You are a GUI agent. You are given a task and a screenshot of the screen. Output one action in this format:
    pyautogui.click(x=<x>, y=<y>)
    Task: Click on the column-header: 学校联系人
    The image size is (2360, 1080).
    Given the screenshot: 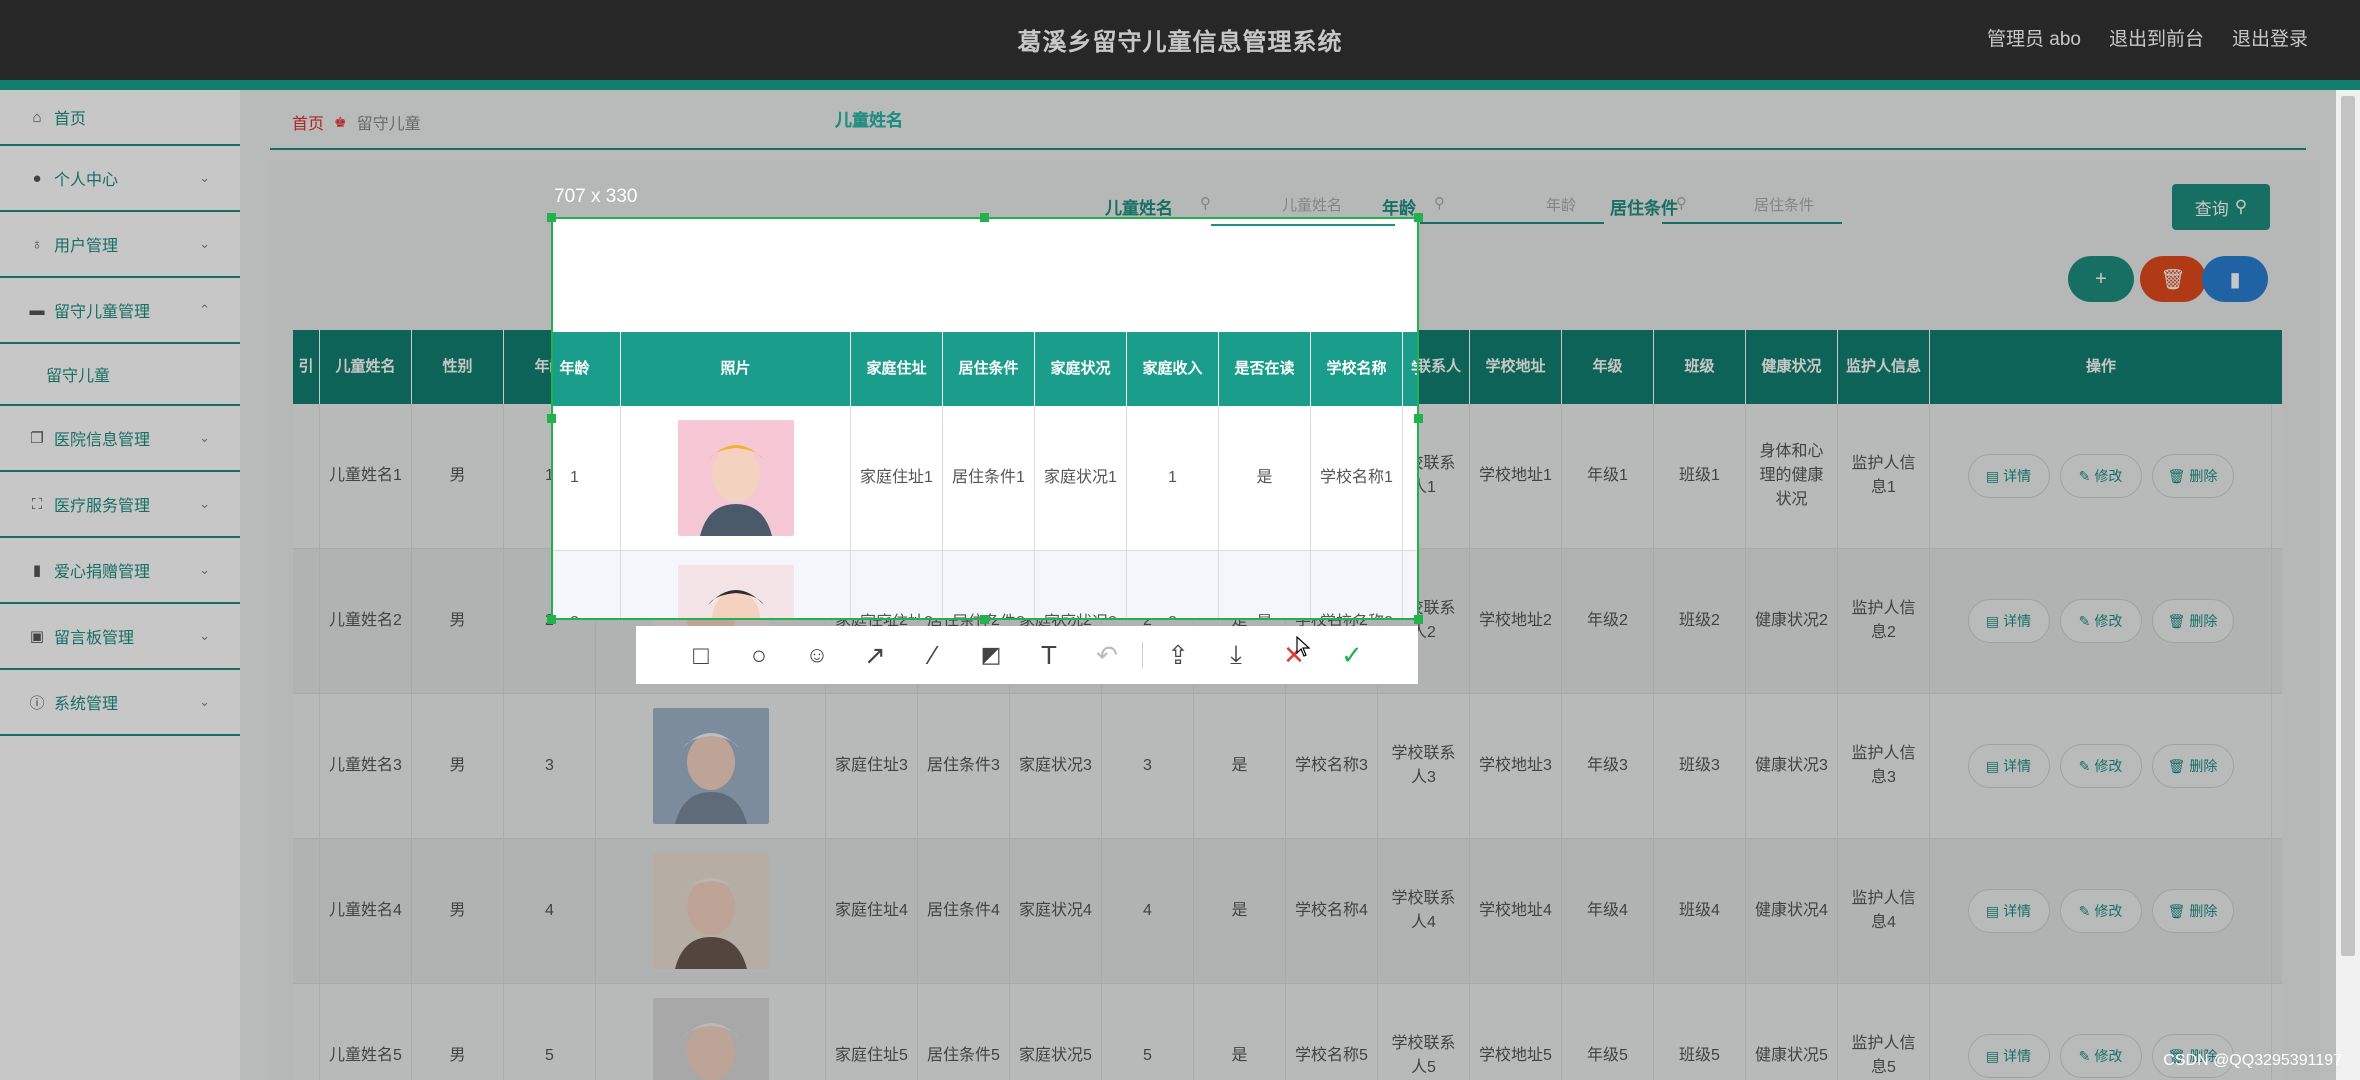 What is the action you would take?
    pyautogui.click(x=1410, y=369)
    